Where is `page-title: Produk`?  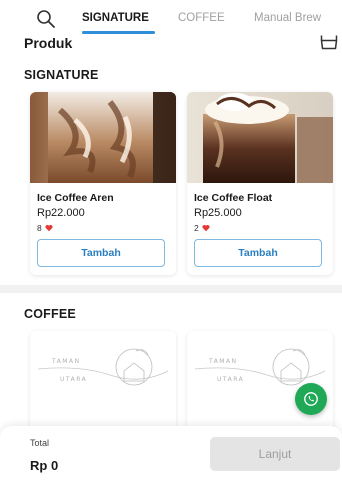 page-title: Produk is located at coordinates (48, 43).